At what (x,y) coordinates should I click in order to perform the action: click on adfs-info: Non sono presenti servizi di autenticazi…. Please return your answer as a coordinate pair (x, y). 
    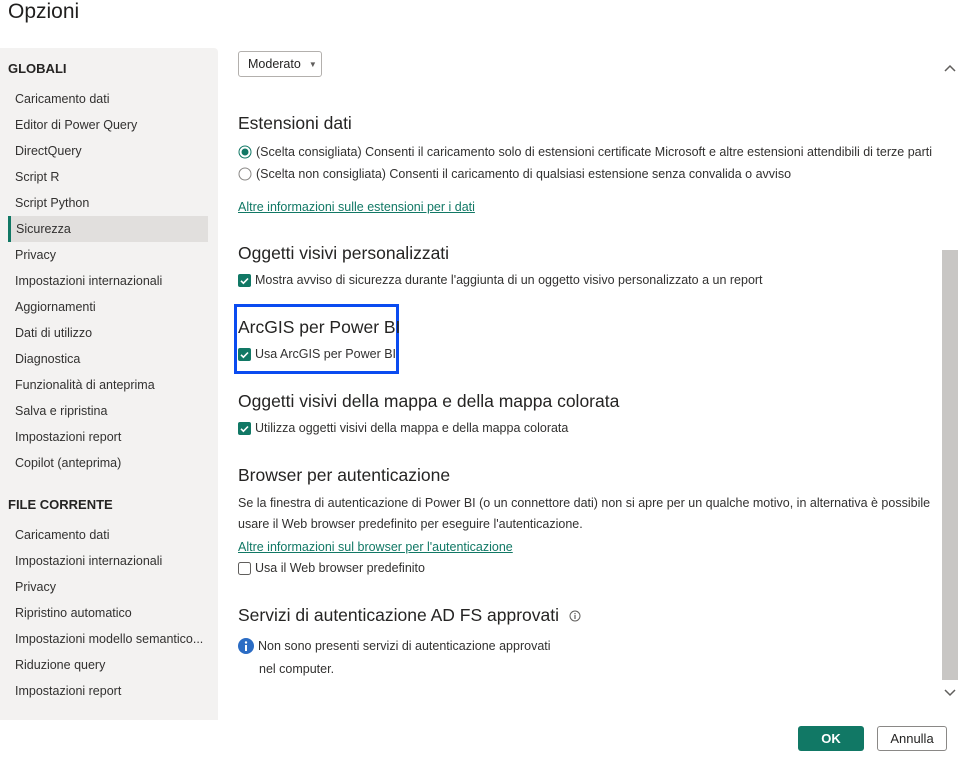
    Looking at the image, I should click on (394, 646).